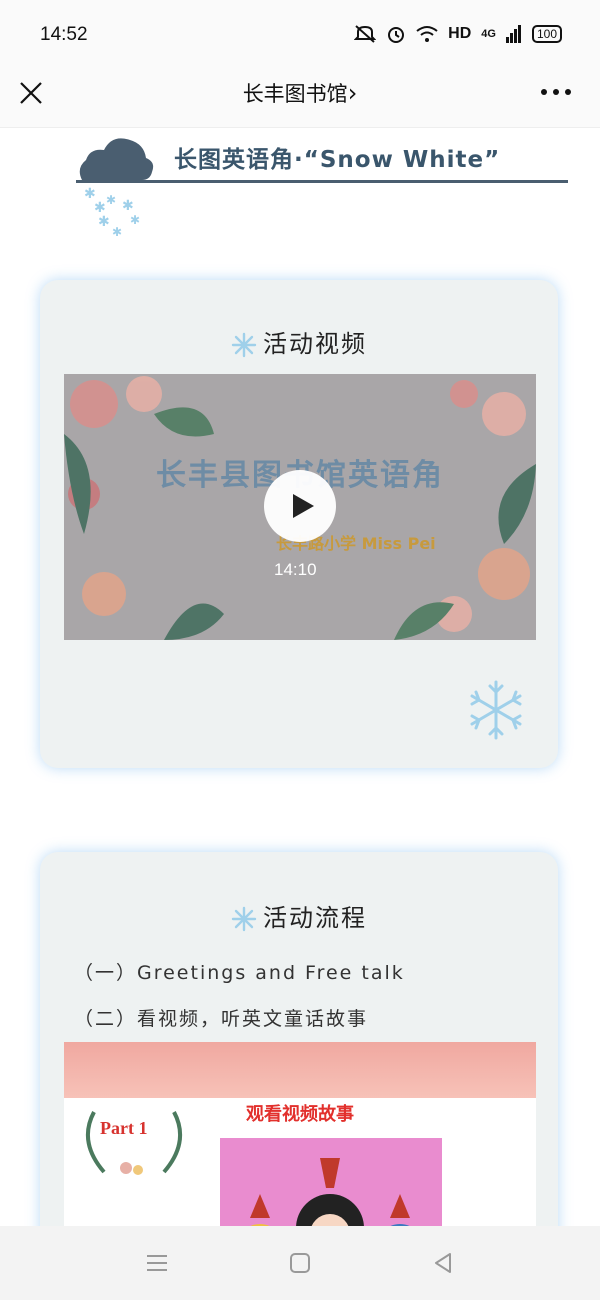  I want to click on slide-ribbon, so click(300, 1070).